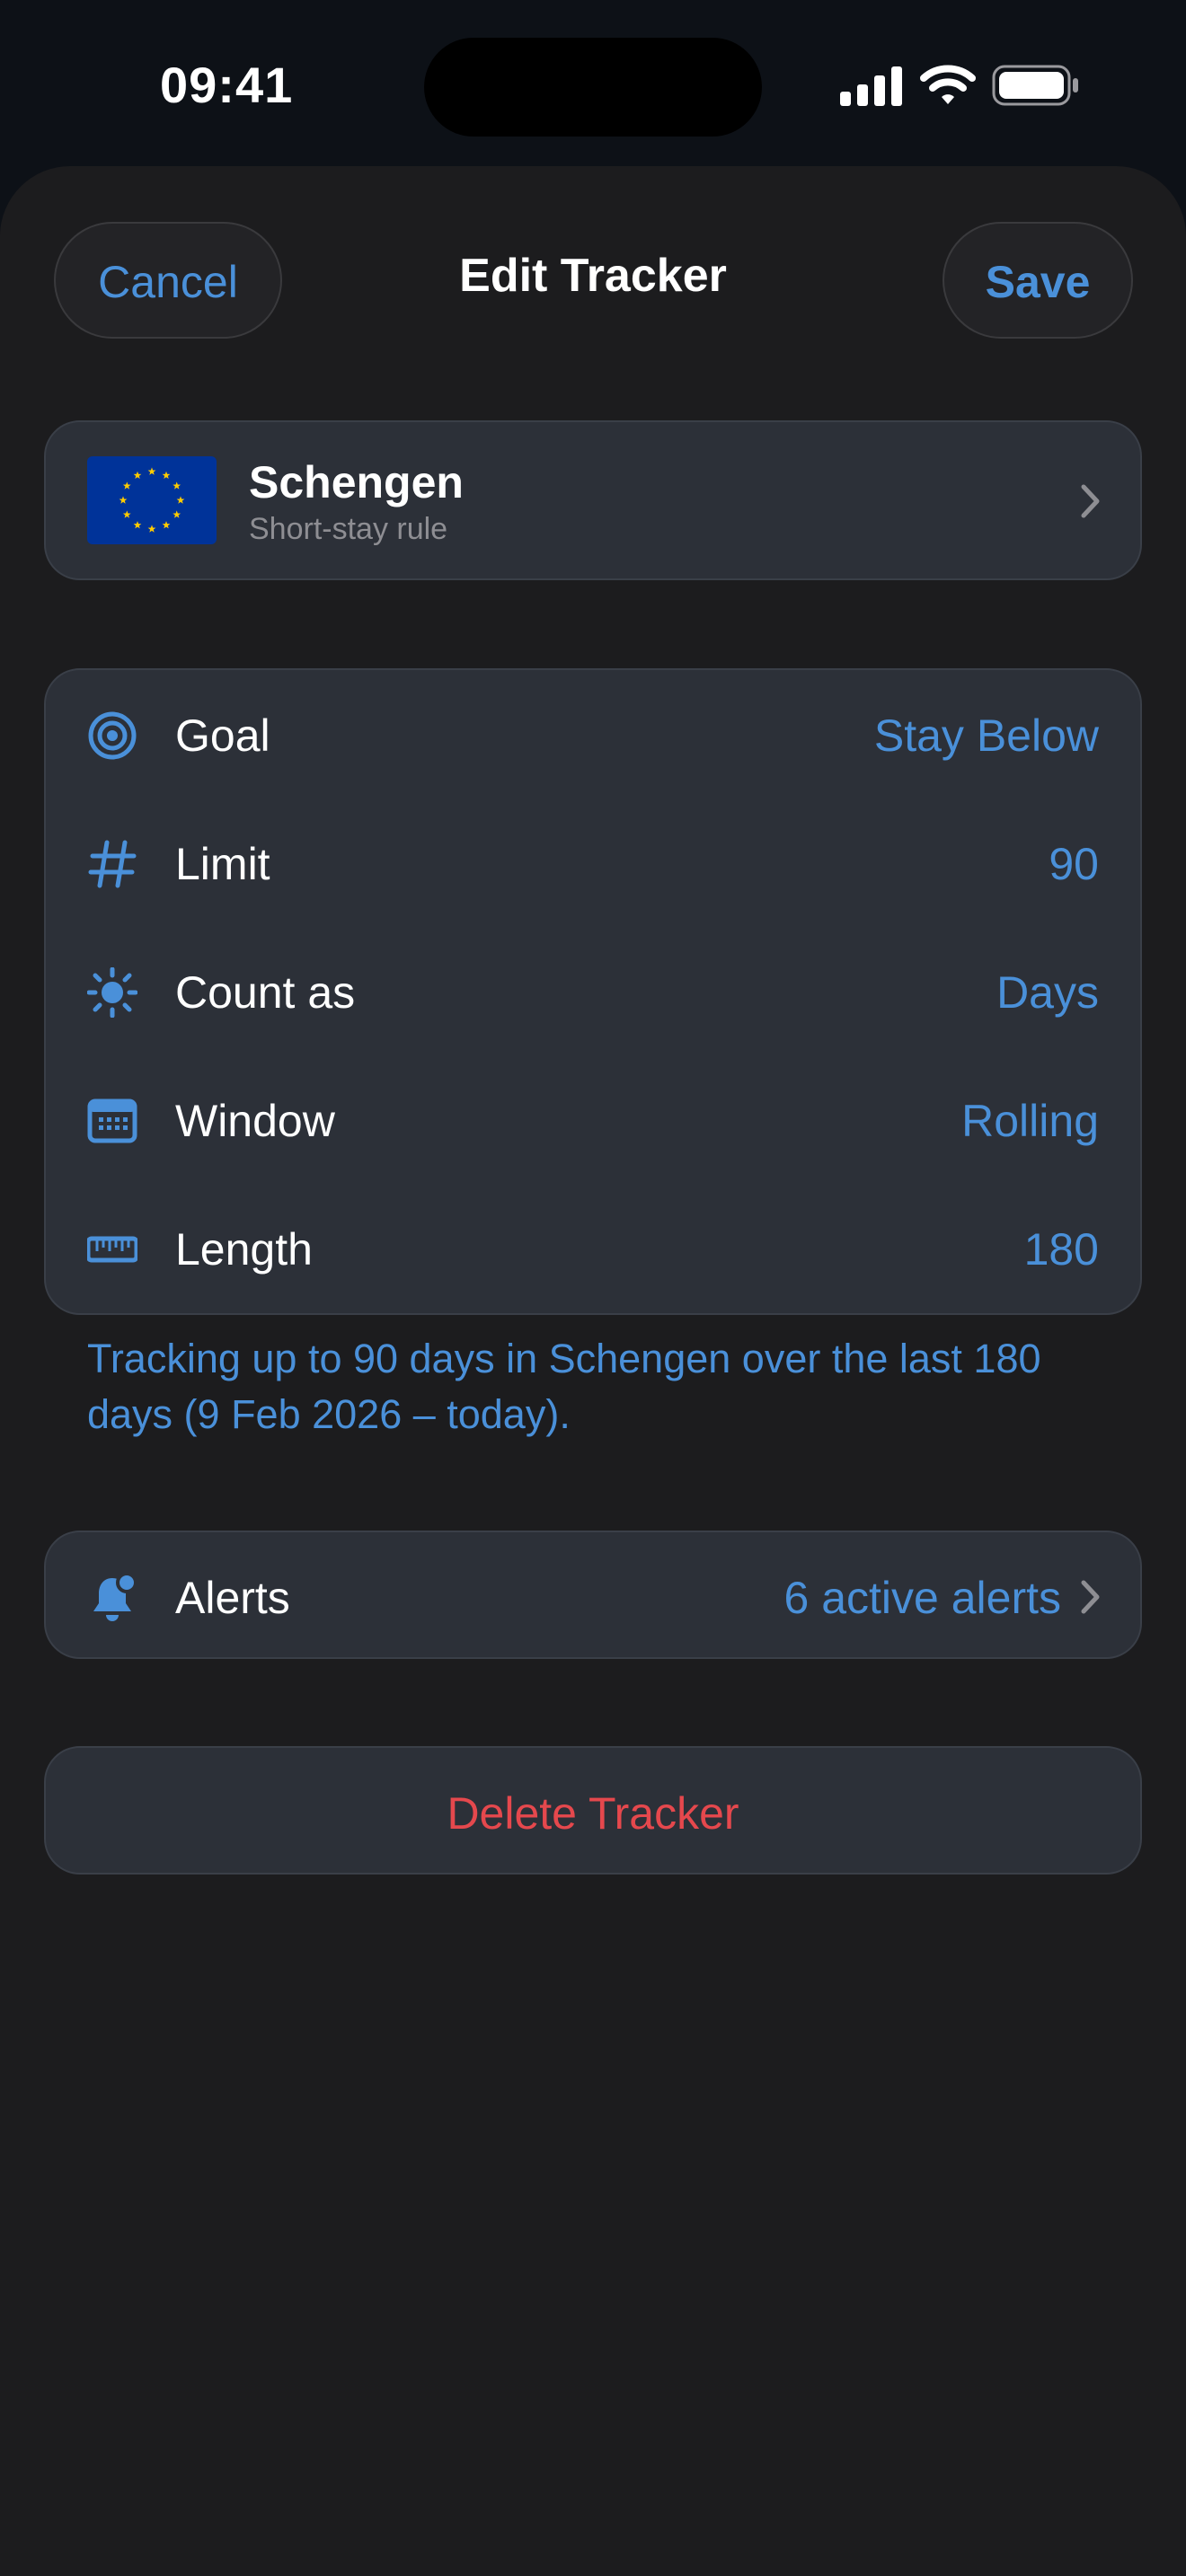 This screenshot has height=2576, width=1186. Describe the element at coordinates (255, 1121) in the screenshot. I see `window-label: Window` at that location.